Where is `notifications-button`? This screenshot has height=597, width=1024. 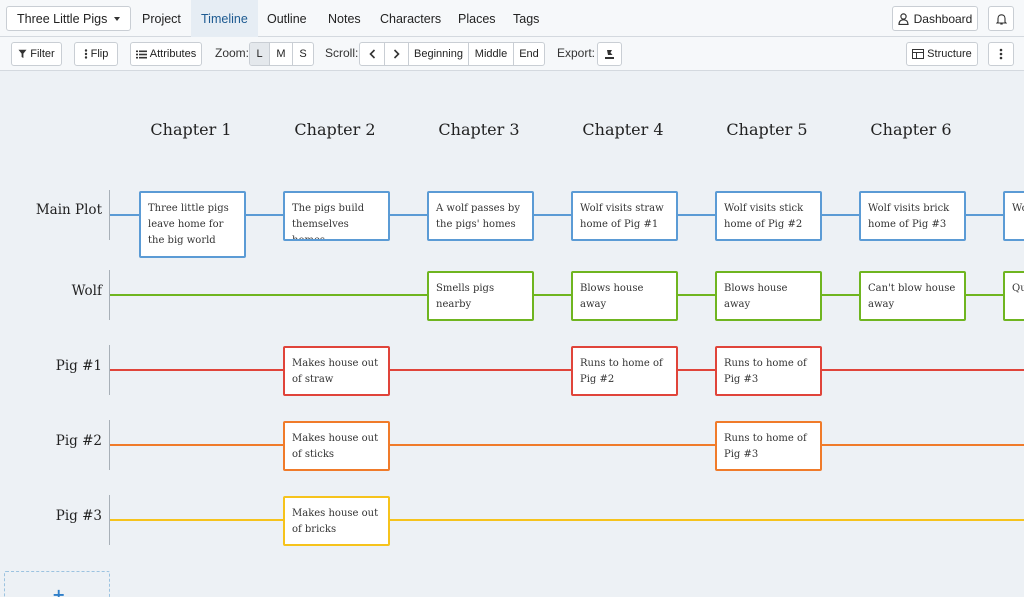 notifications-button is located at coordinates (1001, 18).